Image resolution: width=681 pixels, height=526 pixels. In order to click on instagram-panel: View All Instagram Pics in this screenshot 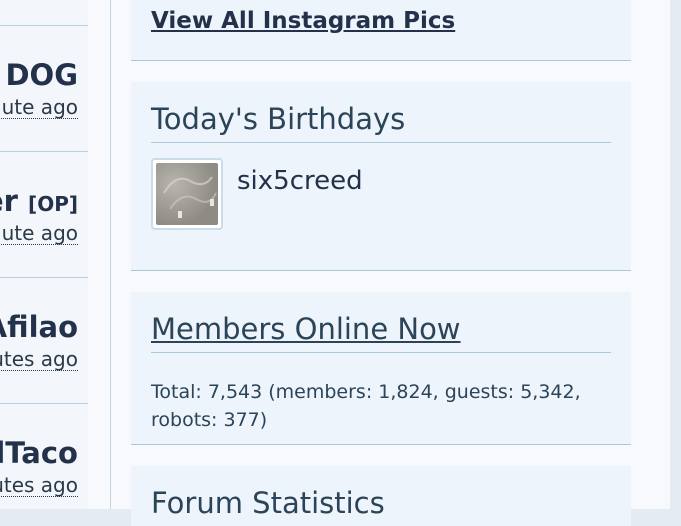, I will do `click(381, 30)`.